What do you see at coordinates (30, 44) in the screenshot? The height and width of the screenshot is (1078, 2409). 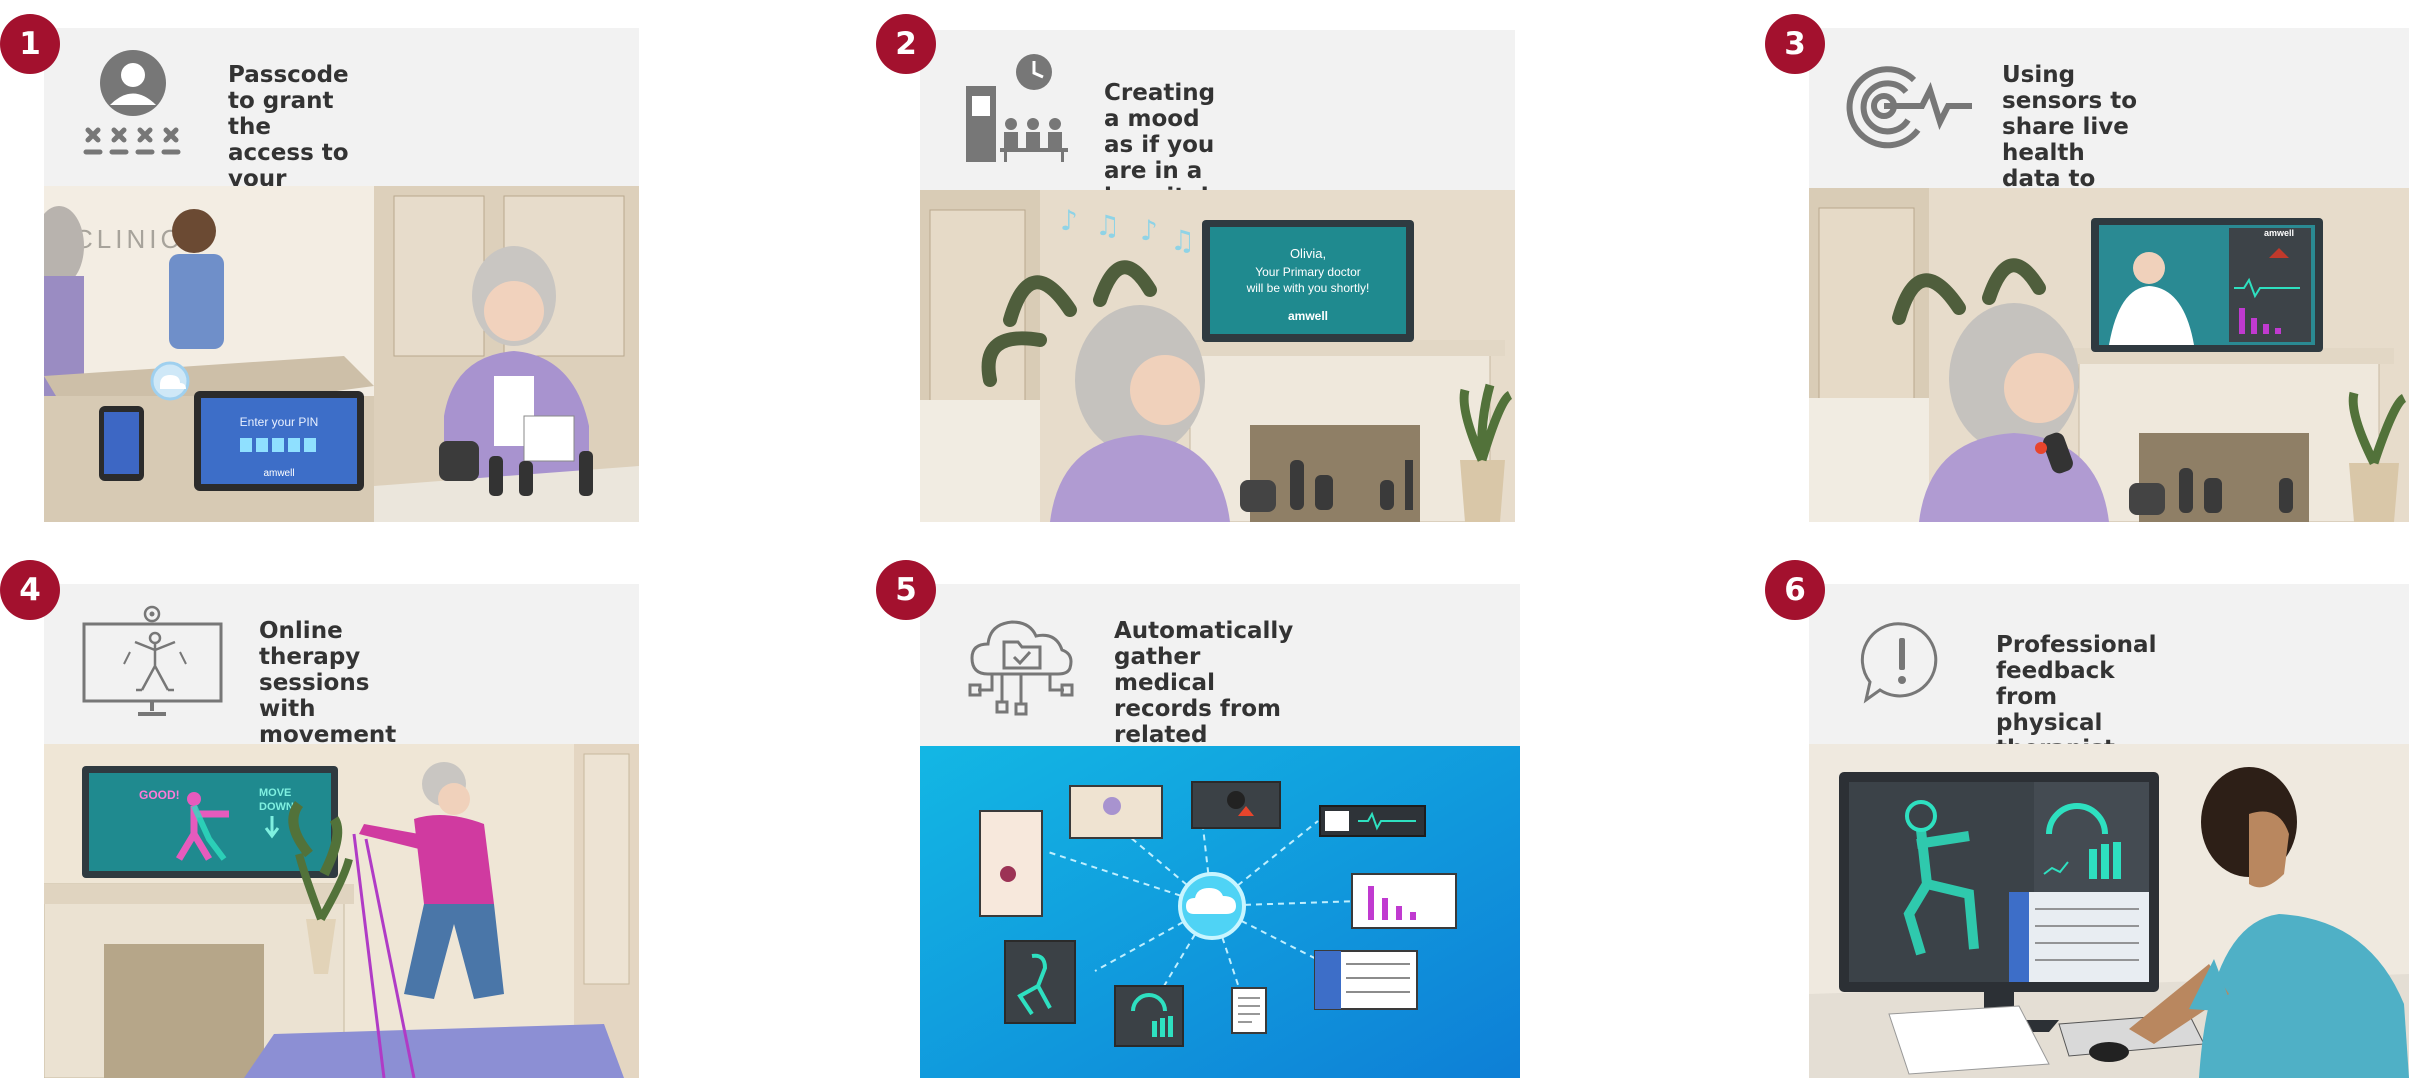 I see `step-number-badge-1: 1` at bounding box center [30, 44].